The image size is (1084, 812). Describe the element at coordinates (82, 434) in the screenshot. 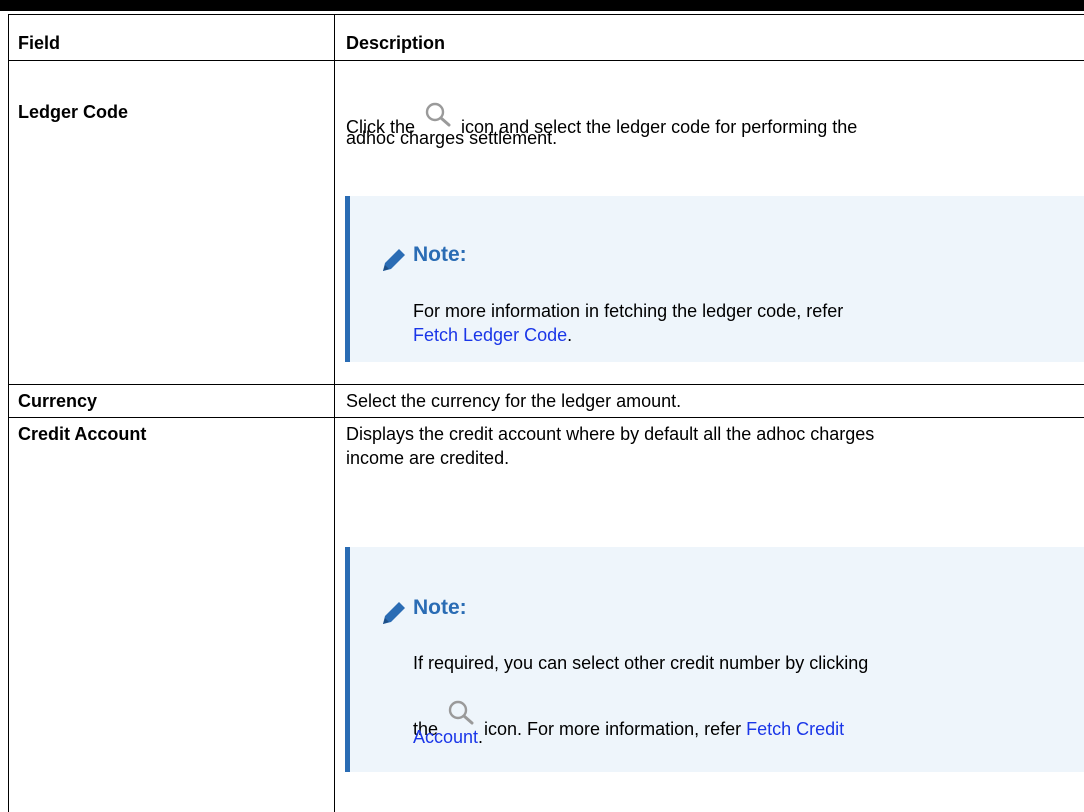

I see `field-credit-account: Credit Account` at that location.